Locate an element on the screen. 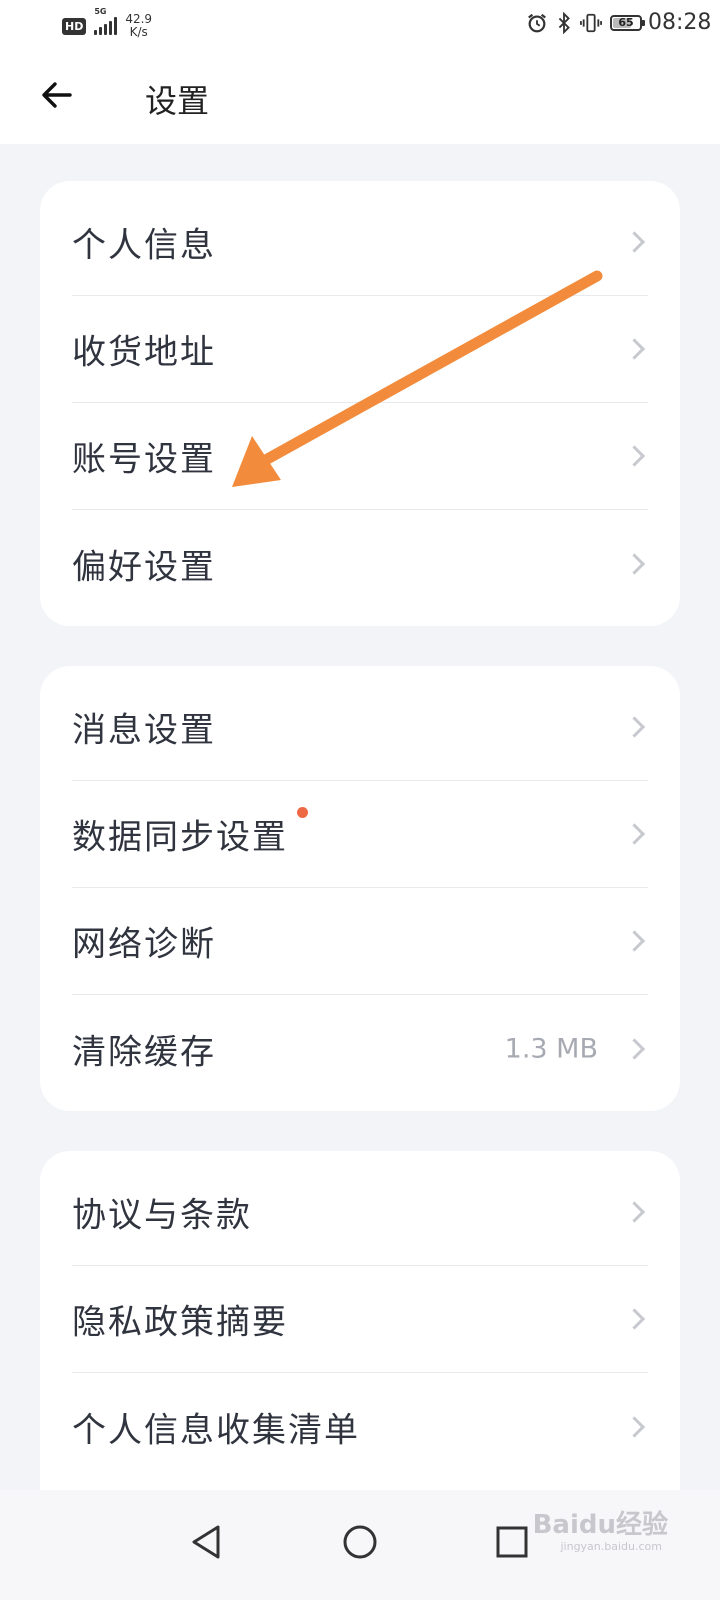  signal-icon: 5G is located at coordinates (106, 21).